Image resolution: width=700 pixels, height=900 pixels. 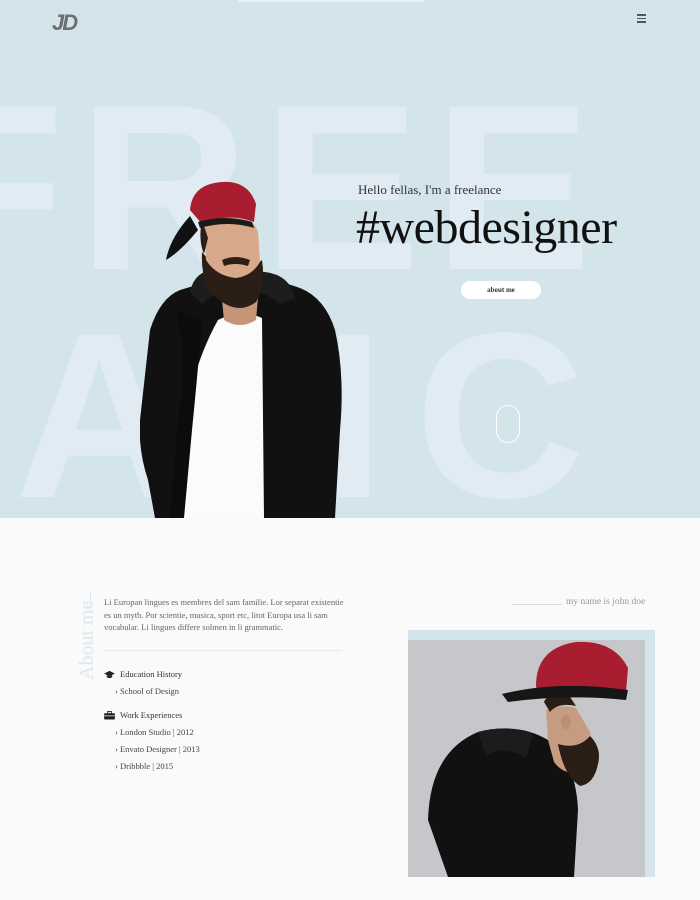 I want to click on work-title-label: Work Experiences, so click(x=151, y=715).